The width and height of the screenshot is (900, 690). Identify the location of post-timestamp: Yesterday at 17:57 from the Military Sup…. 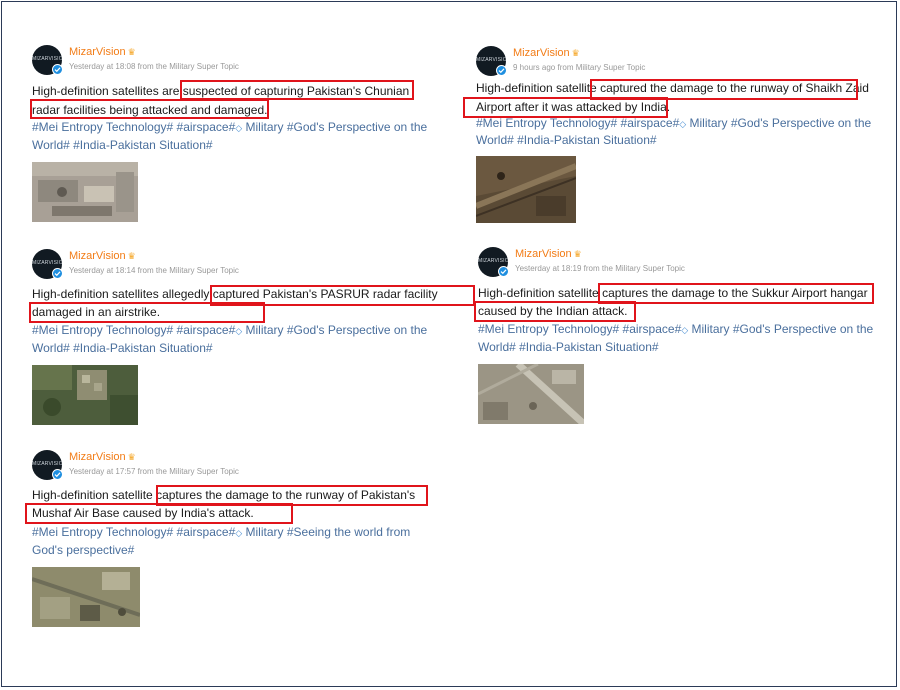
(154, 471).